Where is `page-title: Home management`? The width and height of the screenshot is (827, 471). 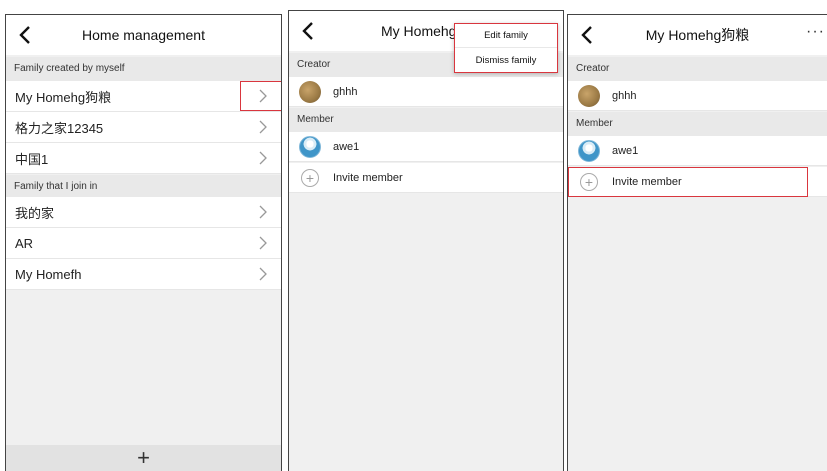 page-title: Home management is located at coordinates (143, 35).